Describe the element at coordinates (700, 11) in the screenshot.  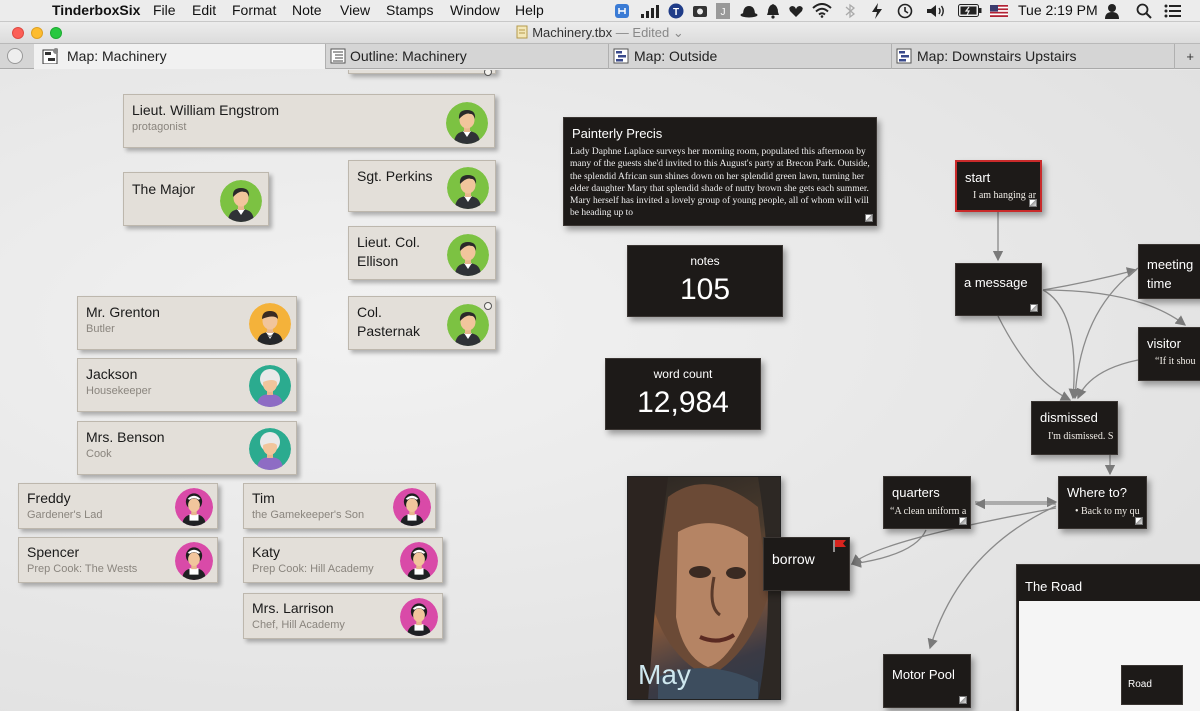
I see `screenshot-icon` at that location.